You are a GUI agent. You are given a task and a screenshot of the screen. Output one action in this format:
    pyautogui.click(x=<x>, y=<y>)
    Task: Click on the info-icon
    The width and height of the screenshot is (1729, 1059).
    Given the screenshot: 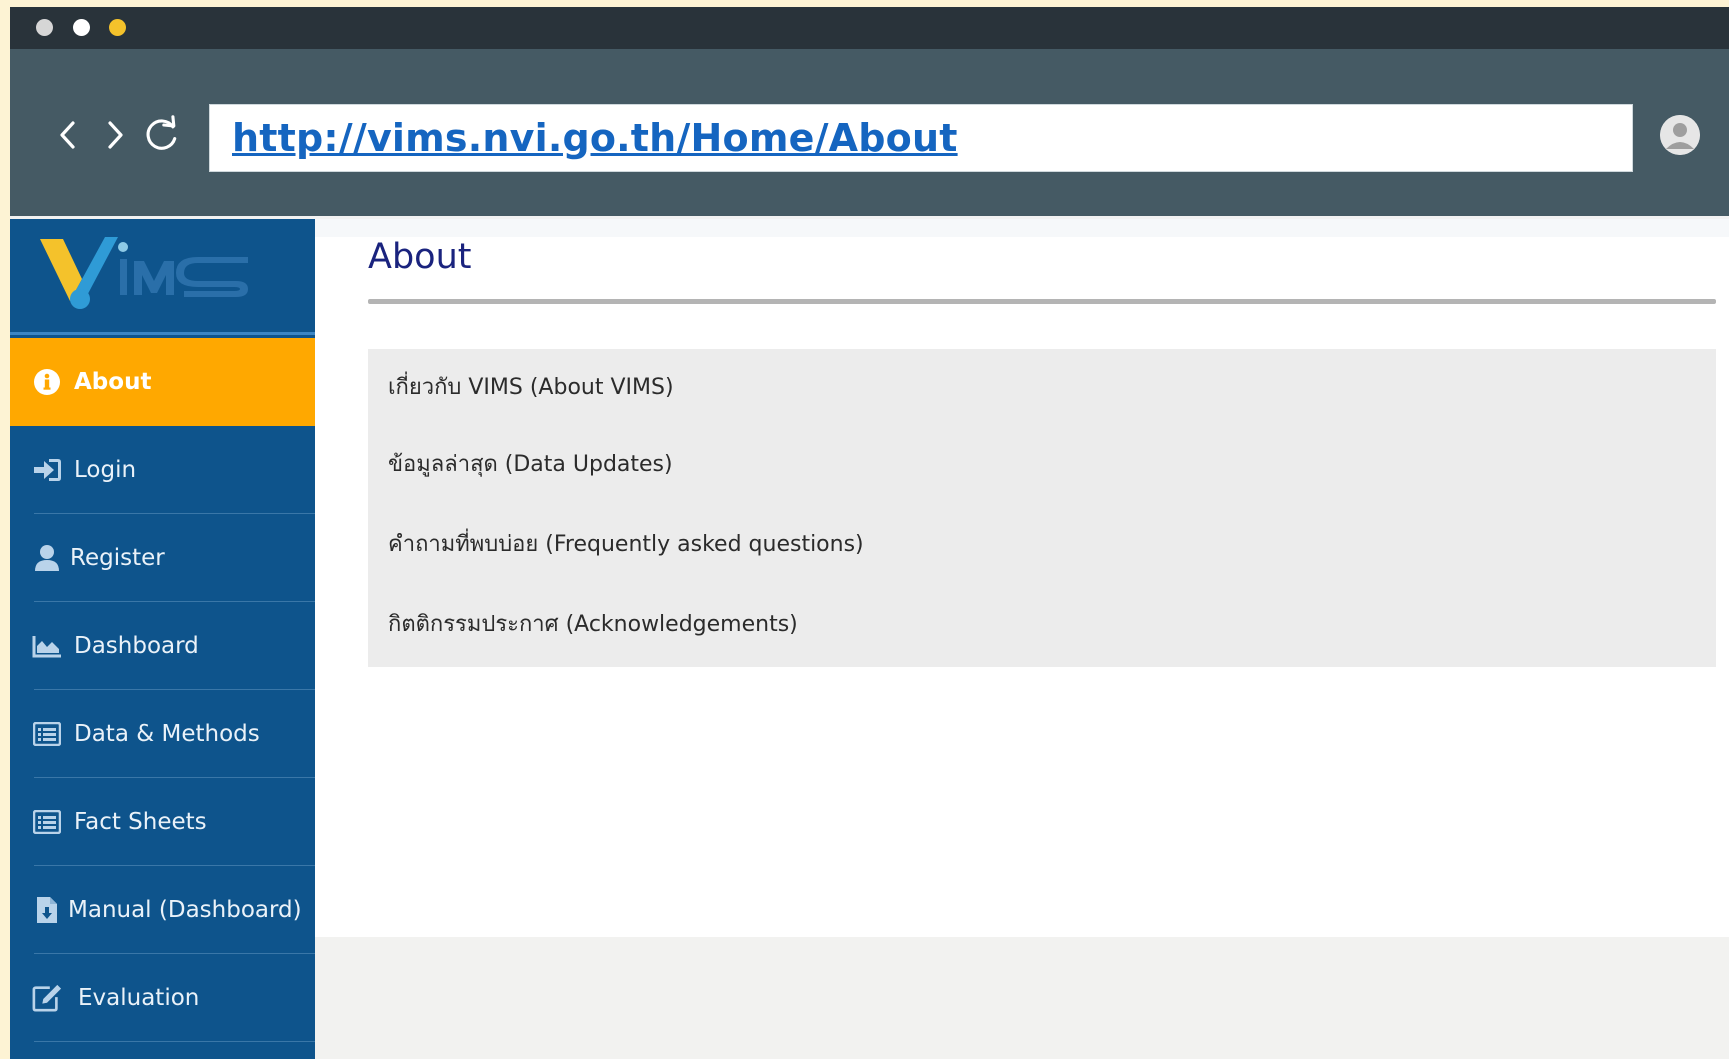 What is the action you would take?
    pyautogui.click(x=47, y=382)
    